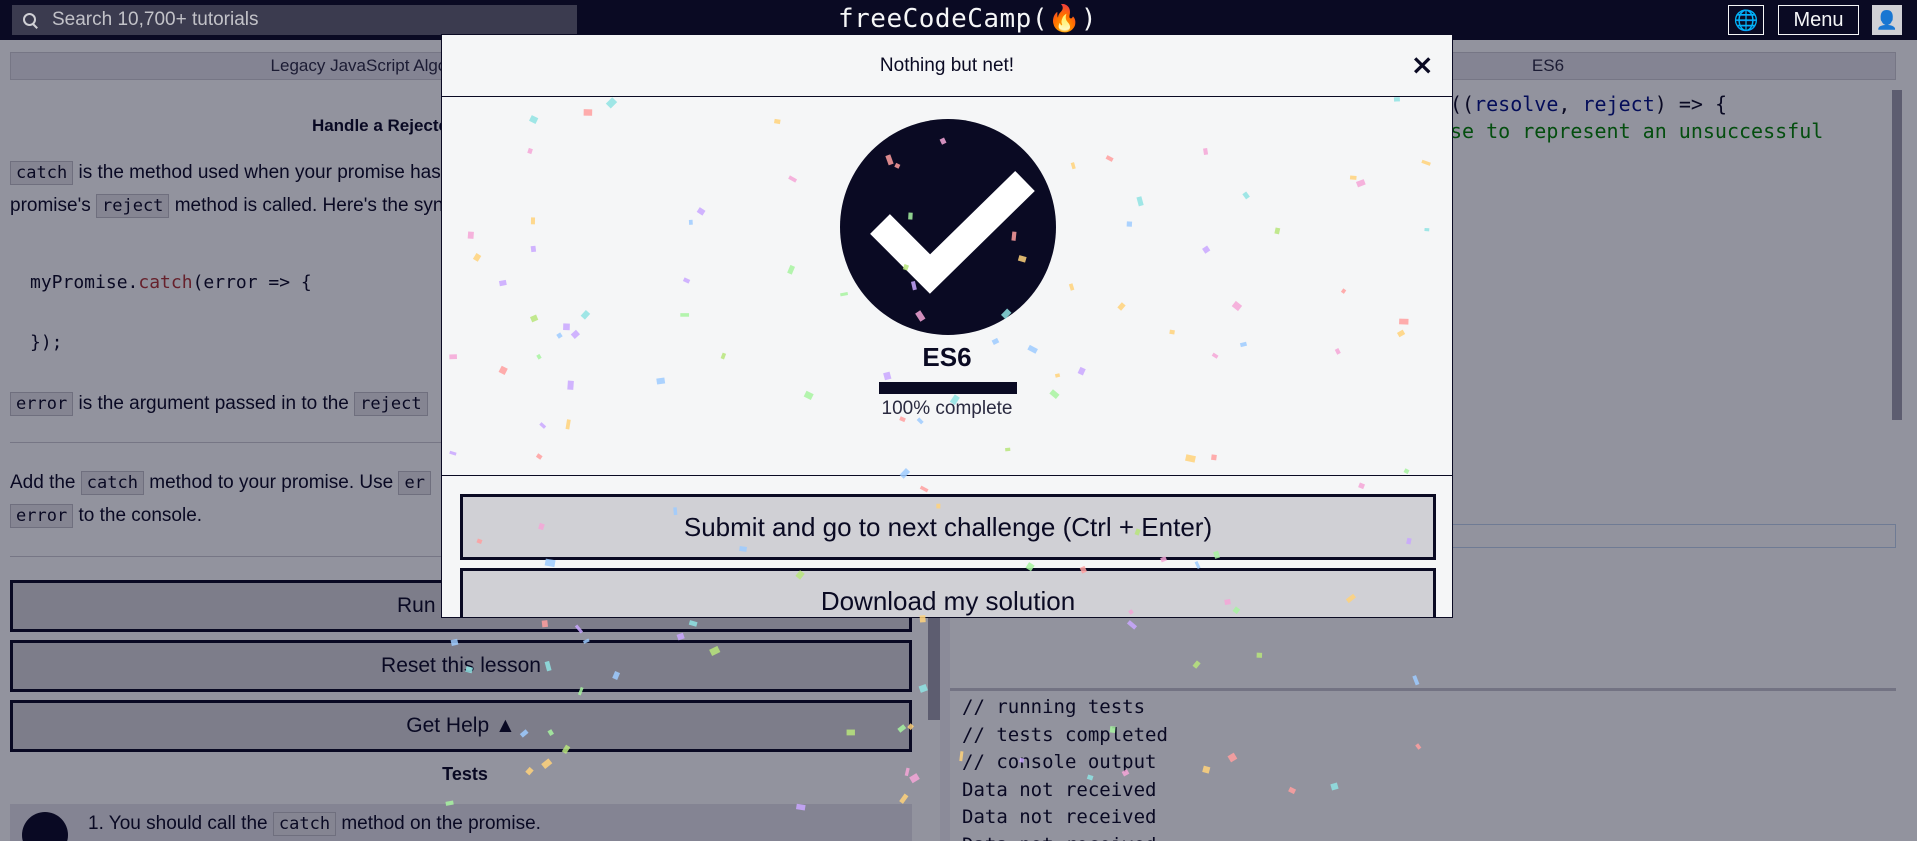 This screenshot has height=841, width=1917. I want to click on close-icon: ×, so click(1422, 65).